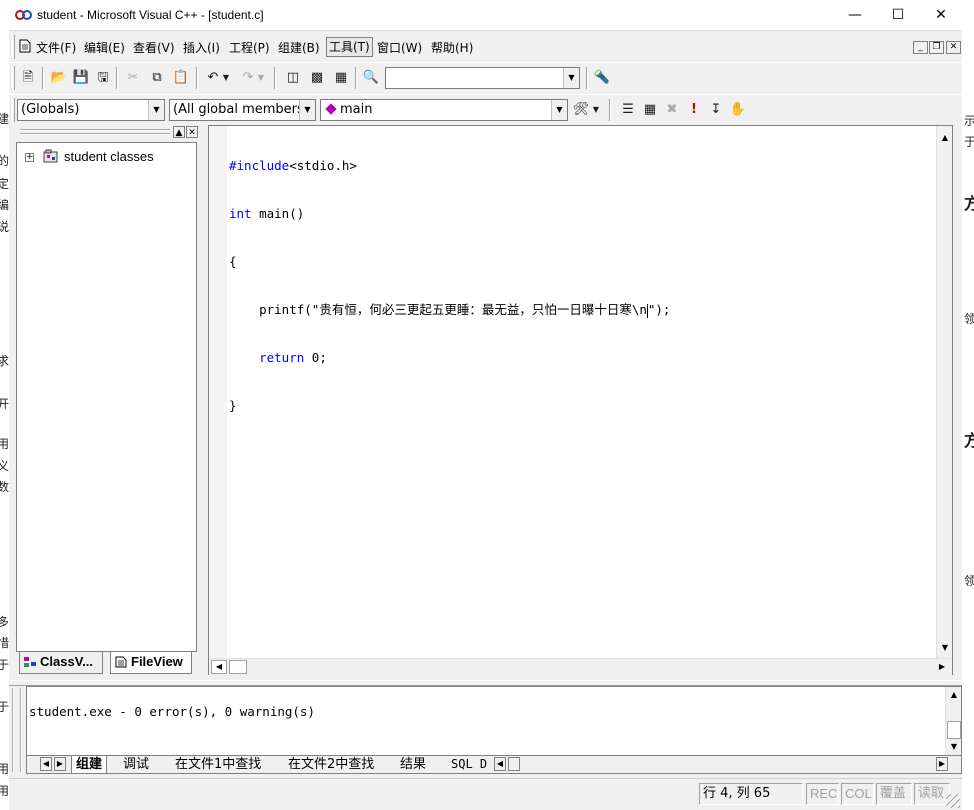  I want to click on editor-vertical-scrollbar: ▲ ▼, so click(944, 392).